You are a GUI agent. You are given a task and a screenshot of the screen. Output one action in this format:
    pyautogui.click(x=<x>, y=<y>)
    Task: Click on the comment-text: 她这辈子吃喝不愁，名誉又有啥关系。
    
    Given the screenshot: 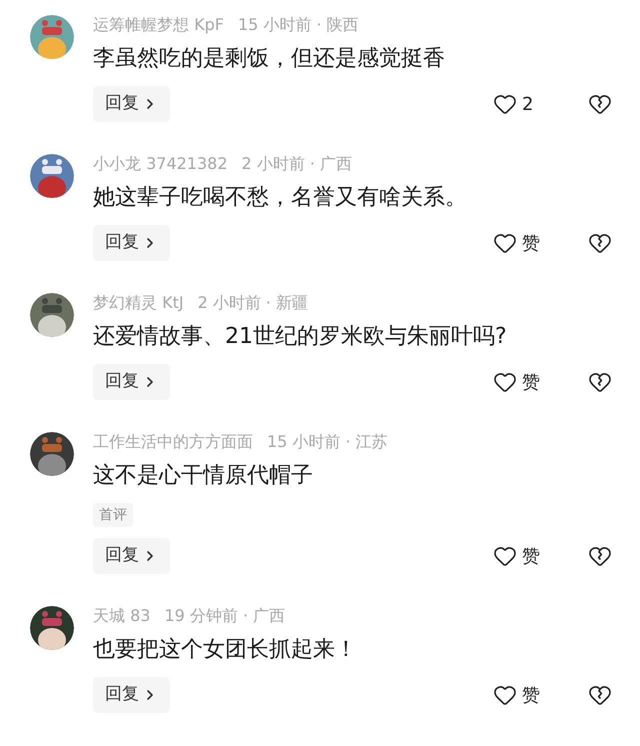 What is the action you would take?
    pyautogui.click(x=280, y=198)
    